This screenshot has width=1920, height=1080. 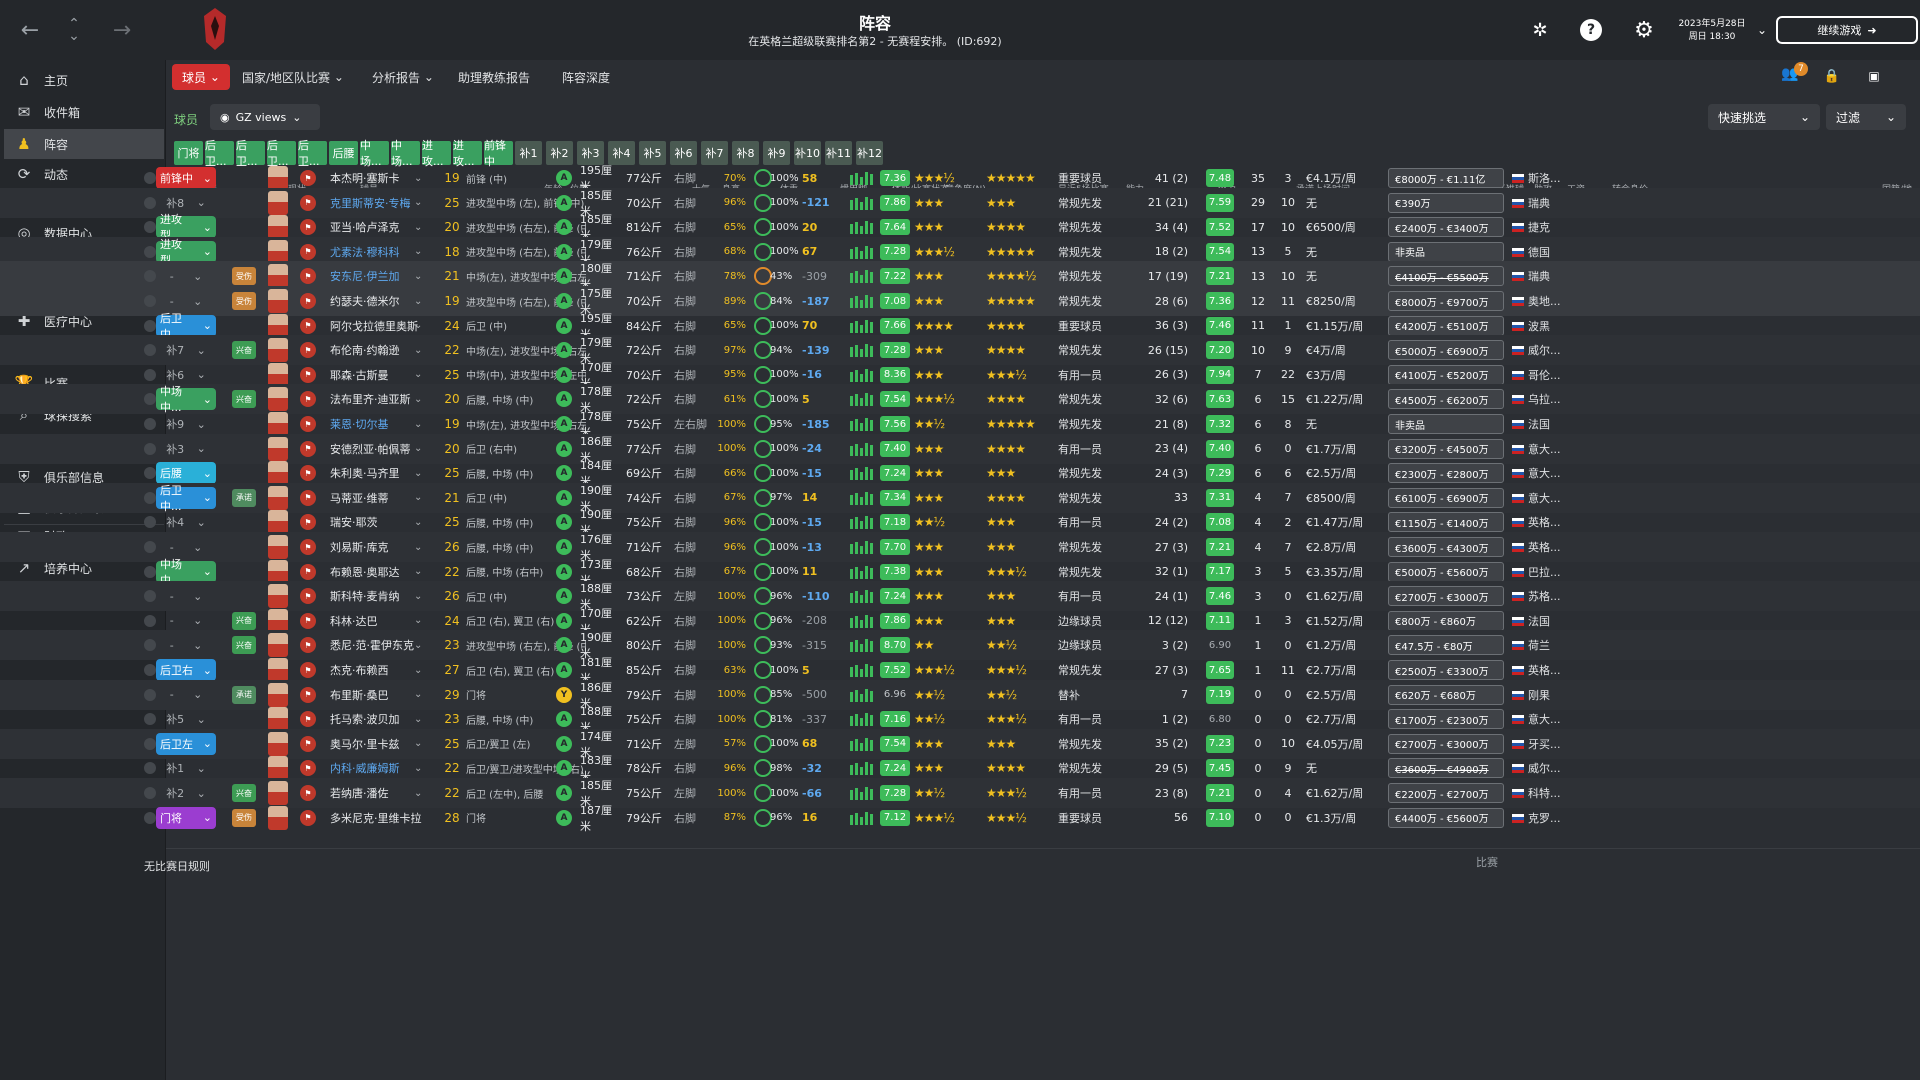 I want to click on selected-position-dropdown: 后卫左 ⌄, so click(x=186, y=743).